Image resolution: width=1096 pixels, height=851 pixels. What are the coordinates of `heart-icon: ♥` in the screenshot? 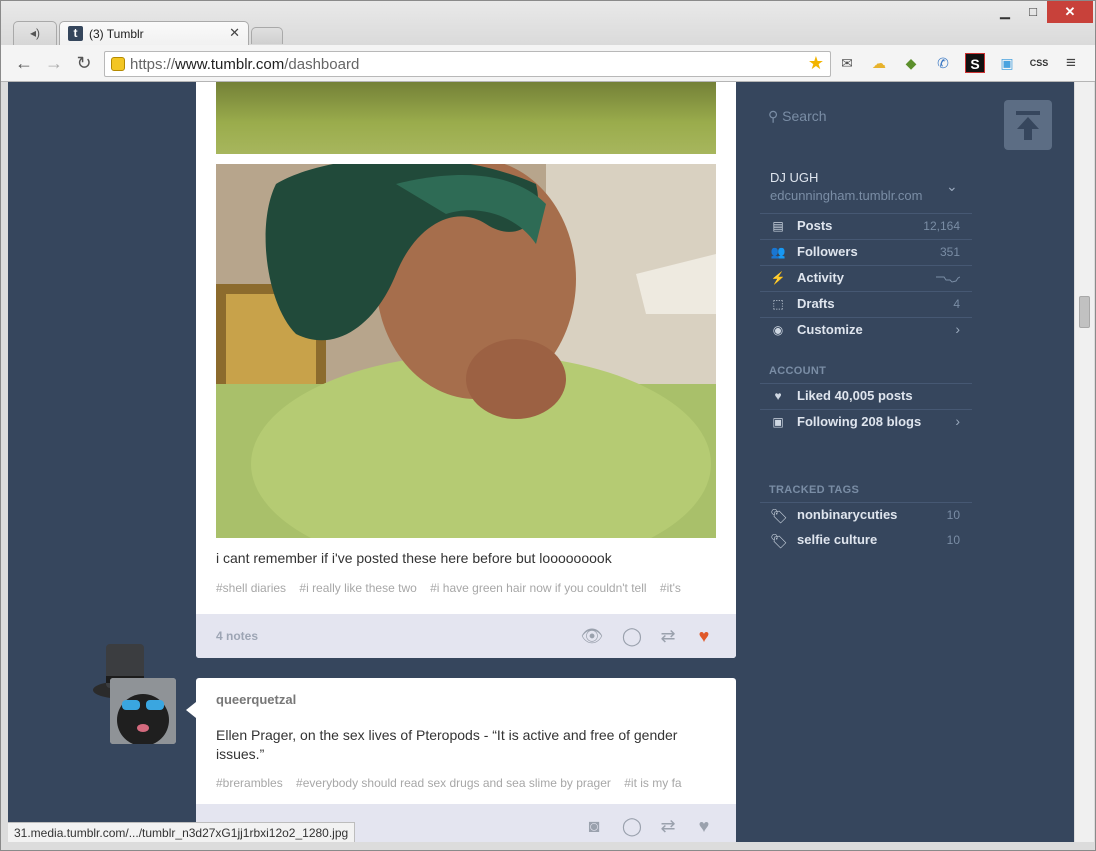 It's located at (778, 396).